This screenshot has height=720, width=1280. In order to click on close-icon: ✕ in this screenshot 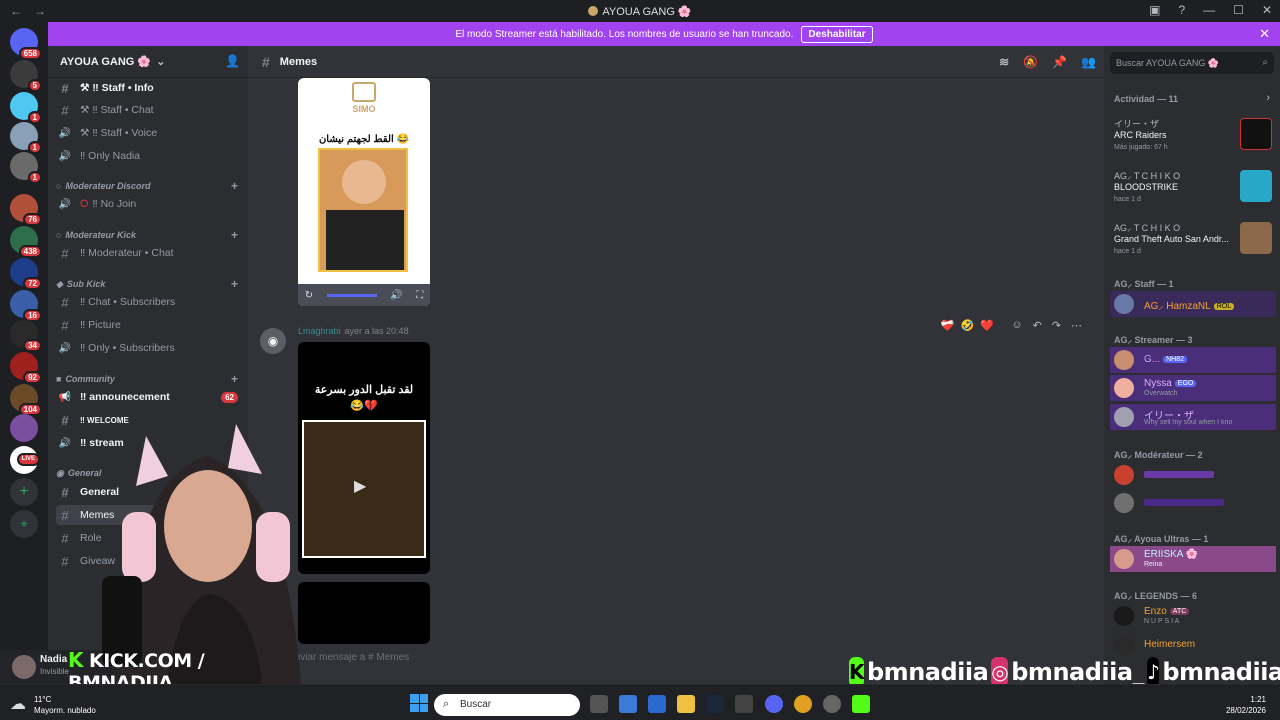, I will do `click(1264, 34)`.